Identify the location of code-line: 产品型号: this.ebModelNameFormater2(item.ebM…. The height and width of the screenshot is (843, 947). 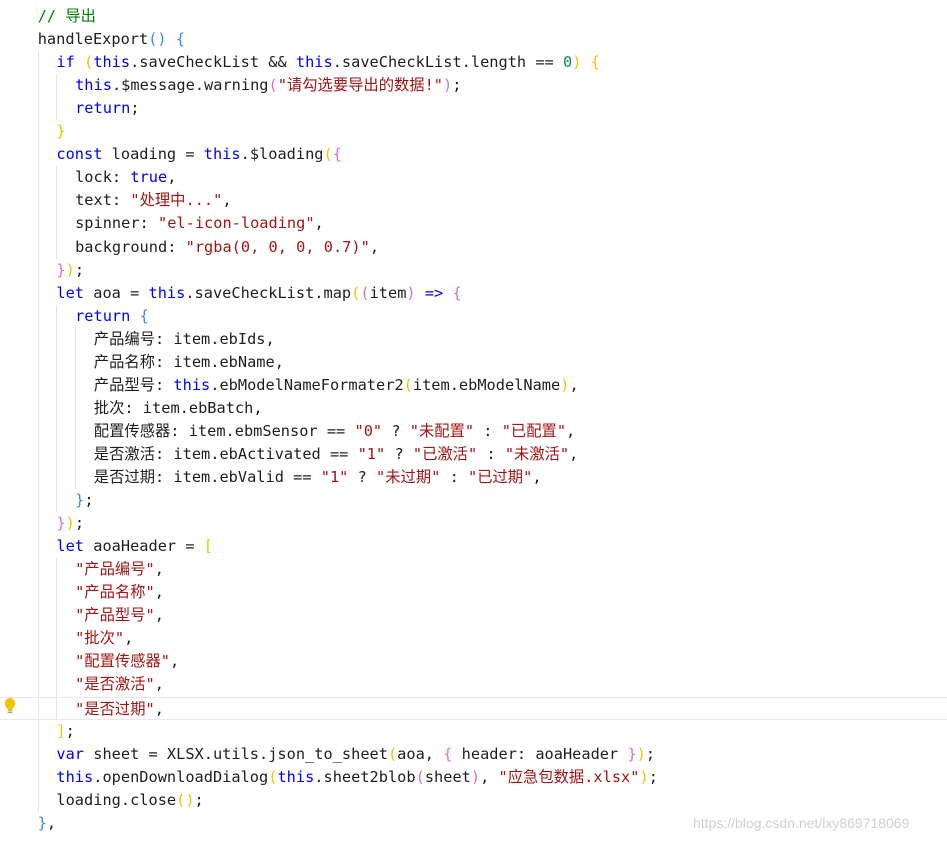
(473, 385).